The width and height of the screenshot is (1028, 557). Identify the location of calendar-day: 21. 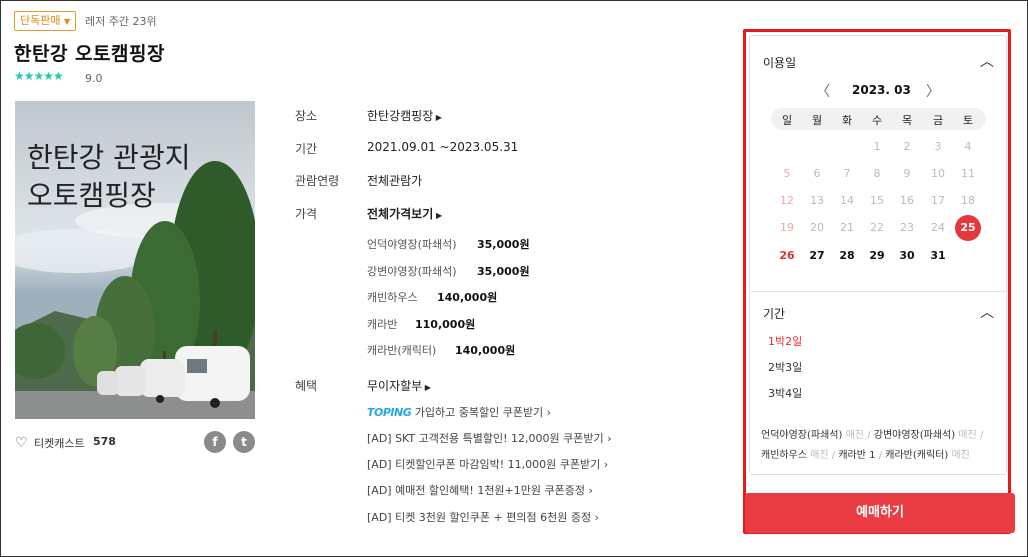
(847, 227).